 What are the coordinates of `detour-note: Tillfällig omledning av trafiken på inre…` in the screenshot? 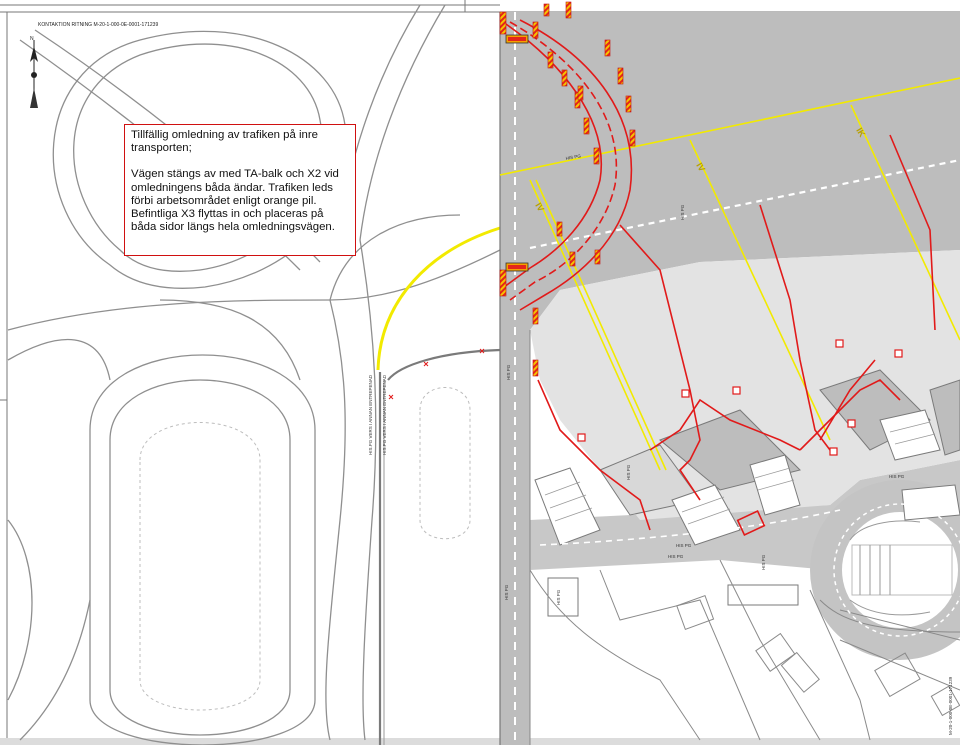 It's located at (240, 190).